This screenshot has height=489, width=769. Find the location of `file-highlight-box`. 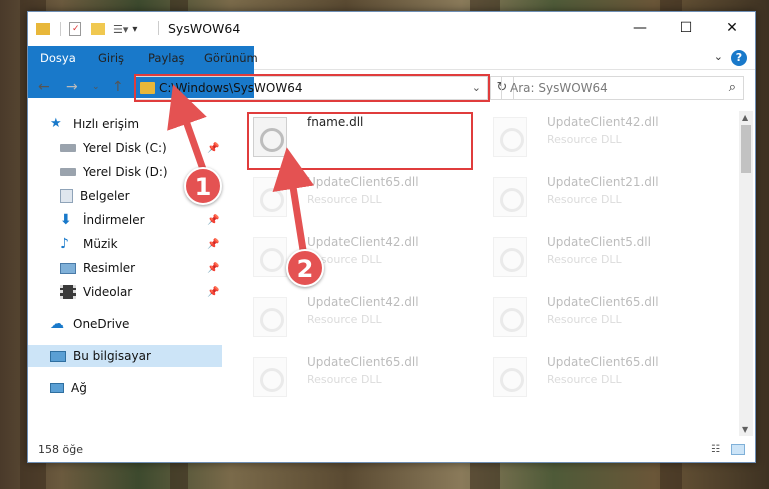

file-highlight-box is located at coordinates (360, 141).